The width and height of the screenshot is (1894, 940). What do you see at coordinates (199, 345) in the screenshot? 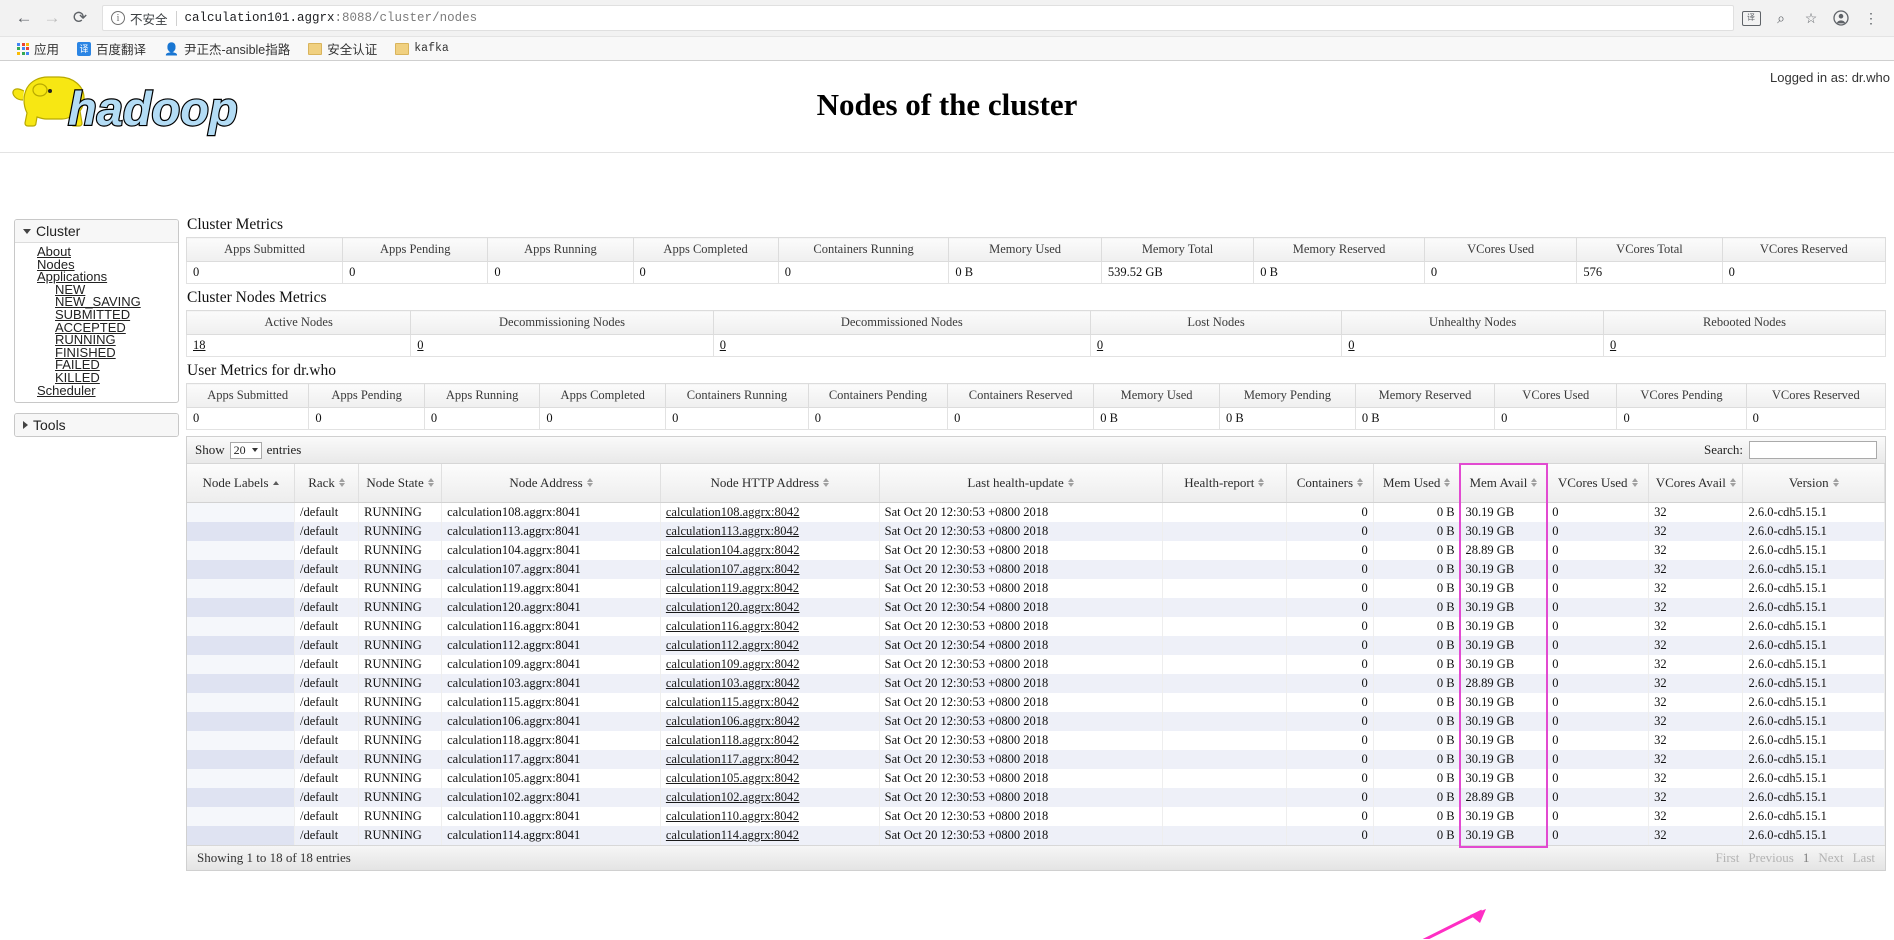
I see `active-nodes-link: 18` at bounding box center [199, 345].